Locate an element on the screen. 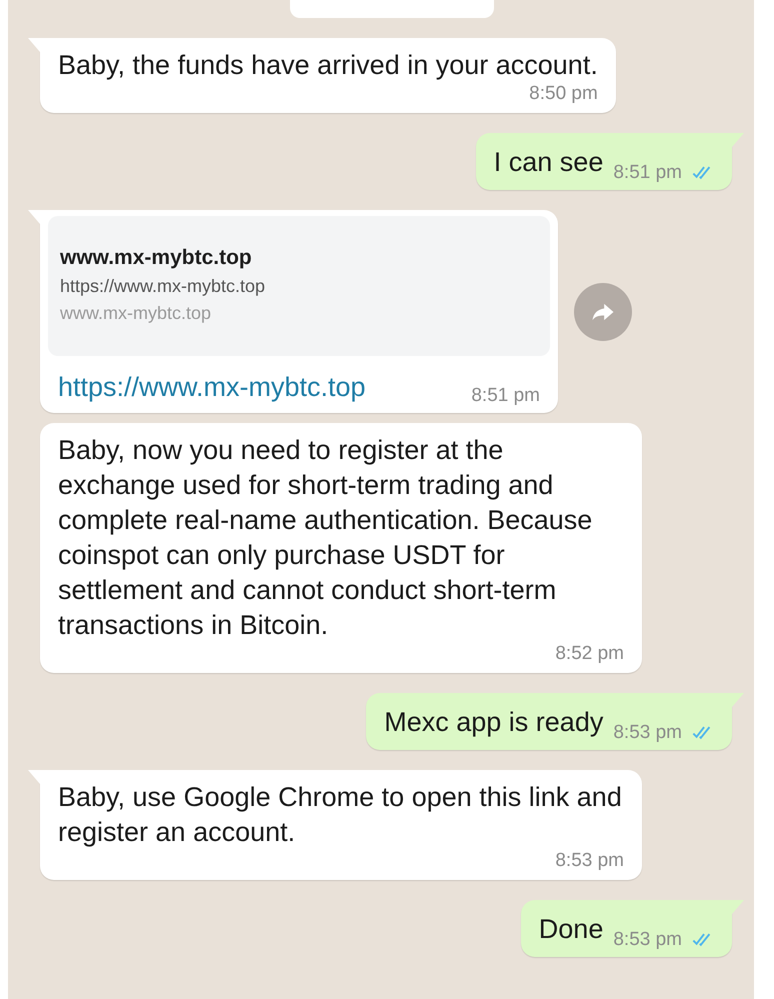 The width and height of the screenshot is (774, 999). message-text: Baby, now you need to register at the exchange used for short-term trading and complete real-name authentication. Because coinspot can only purchase USDT for settlement and cannot conduct short-term transactions in Bitcoin. is located at coordinates (326, 538).